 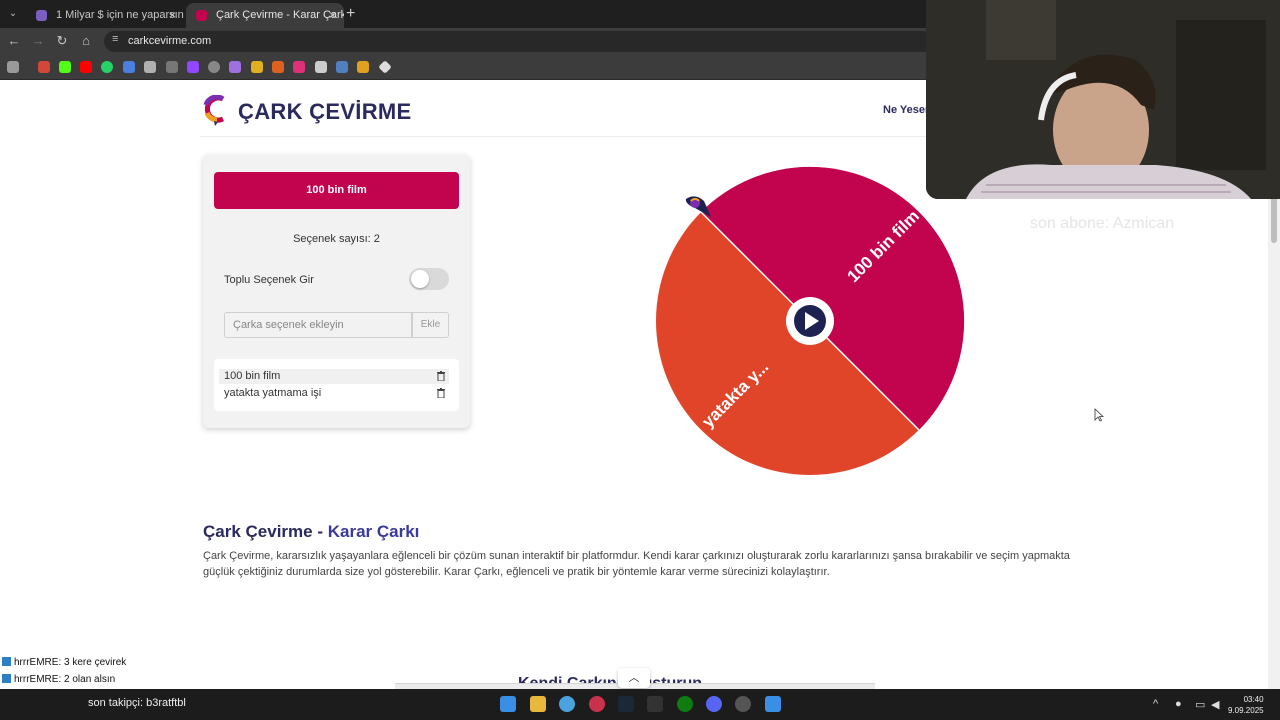 What do you see at coordinates (1215, 704) in the screenshot?
I see `volume-icon: ◀` at bounding box center [1215, 704].